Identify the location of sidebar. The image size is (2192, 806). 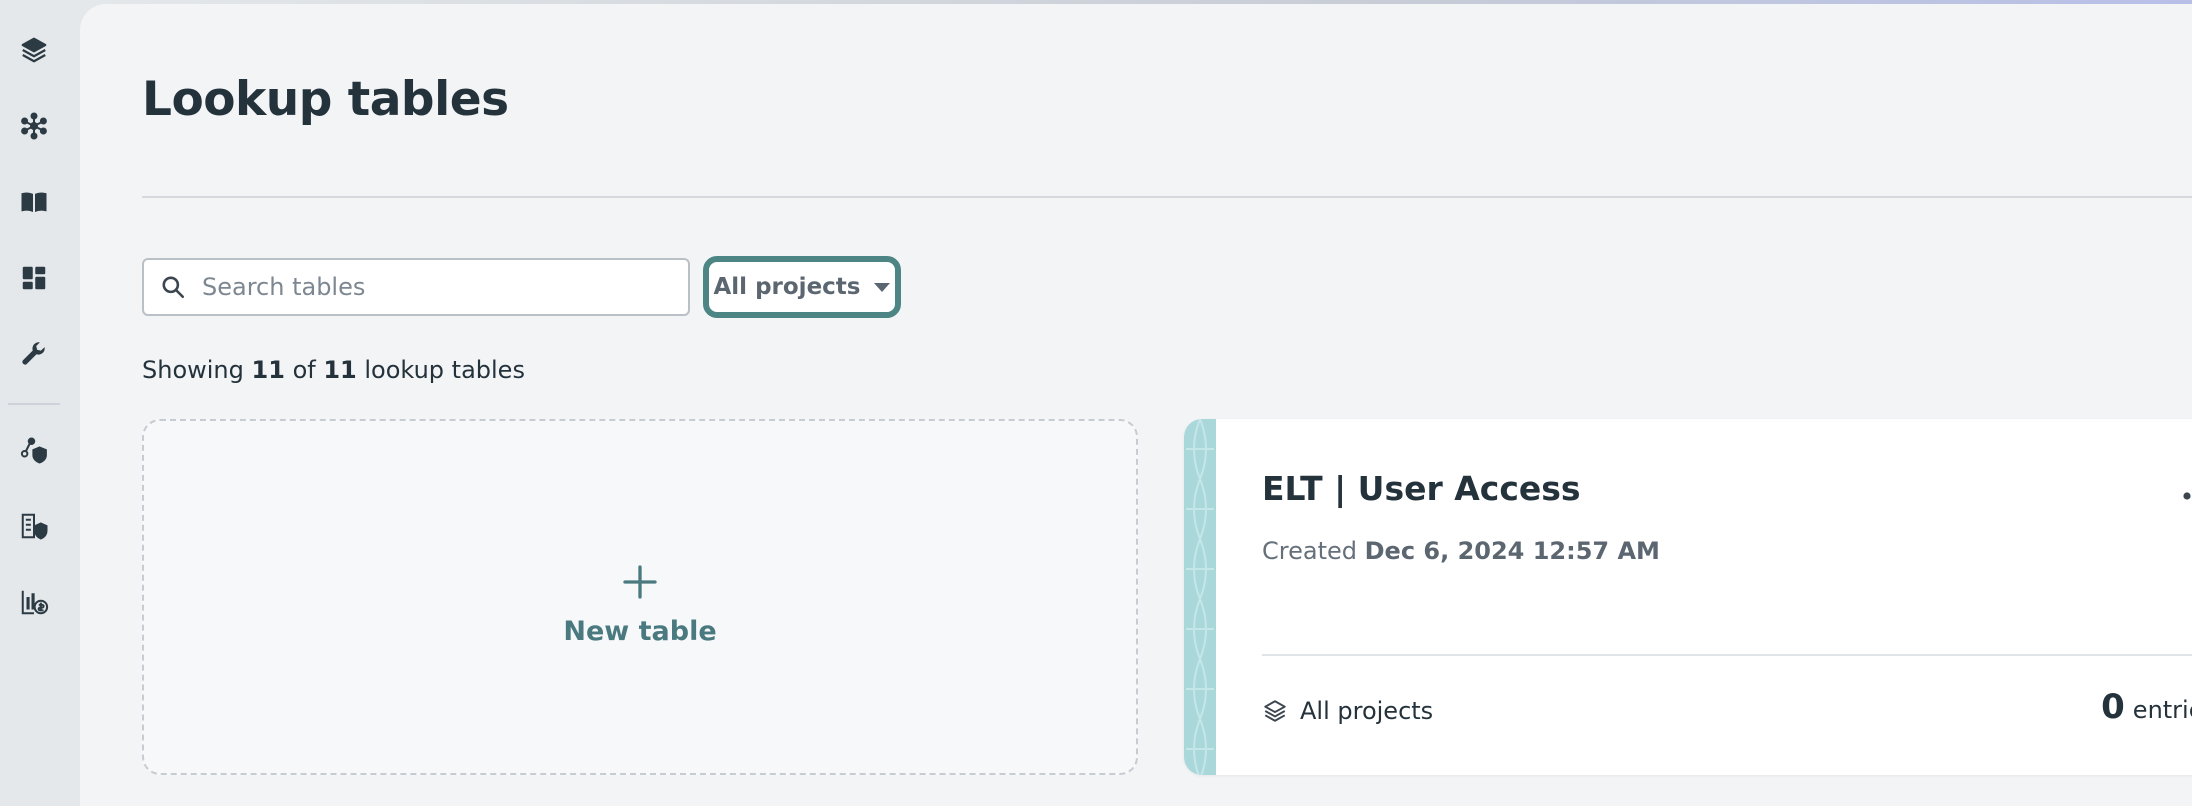
(40, 403).